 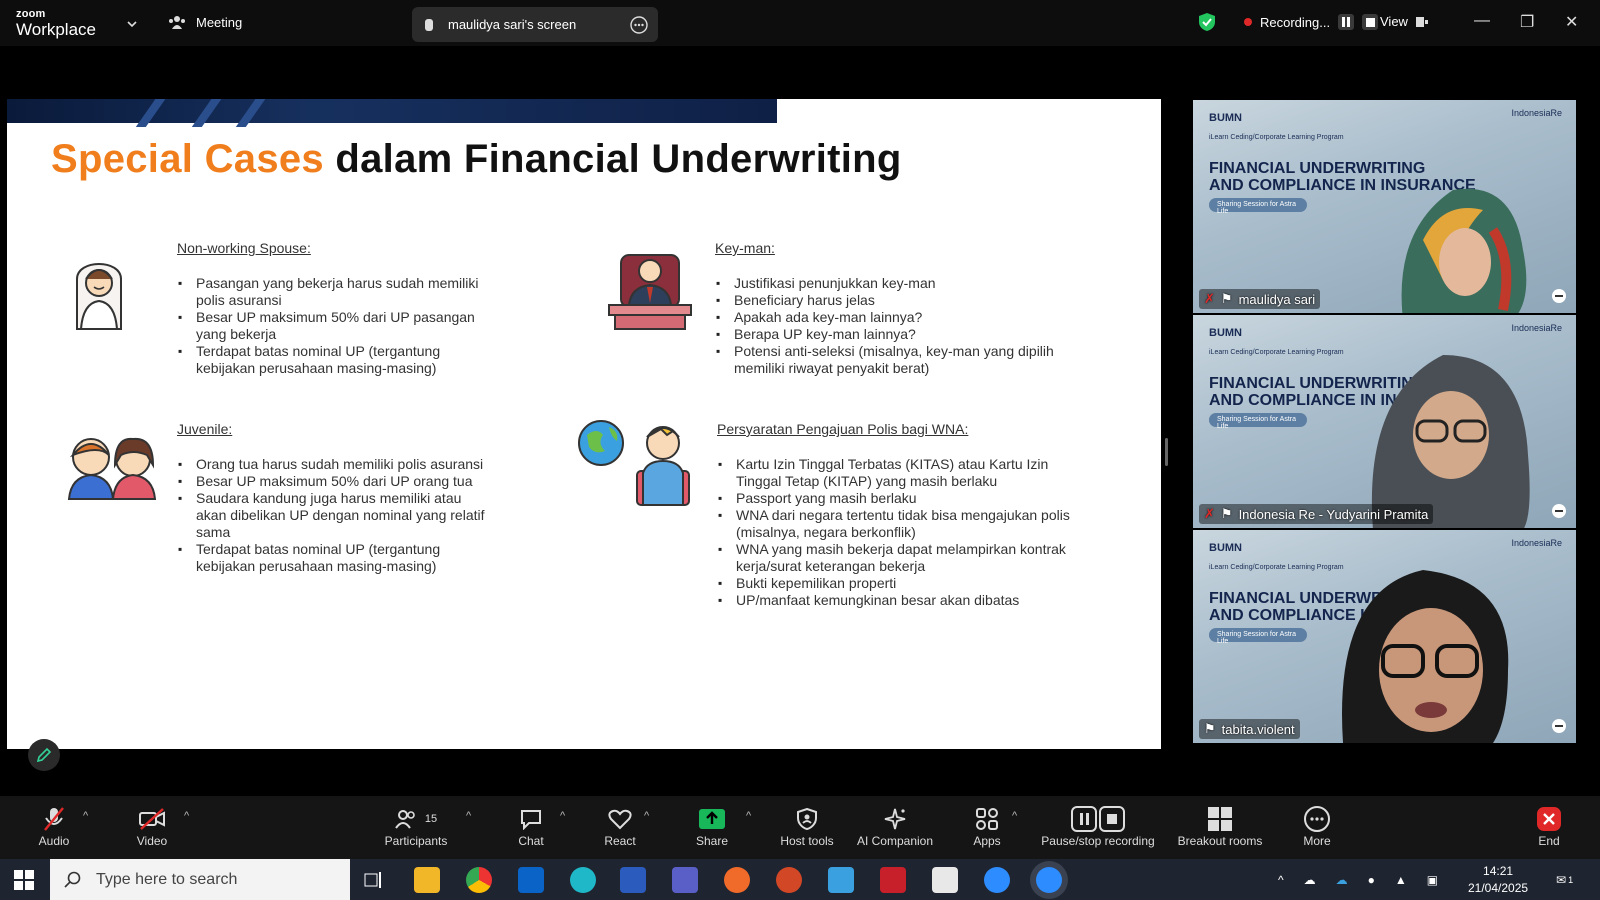 What do you see at coordinates (535, 24) in the screenshot?
I see `screen-share-pill: maulidya sari's screen` at bounding box center [535, 24].